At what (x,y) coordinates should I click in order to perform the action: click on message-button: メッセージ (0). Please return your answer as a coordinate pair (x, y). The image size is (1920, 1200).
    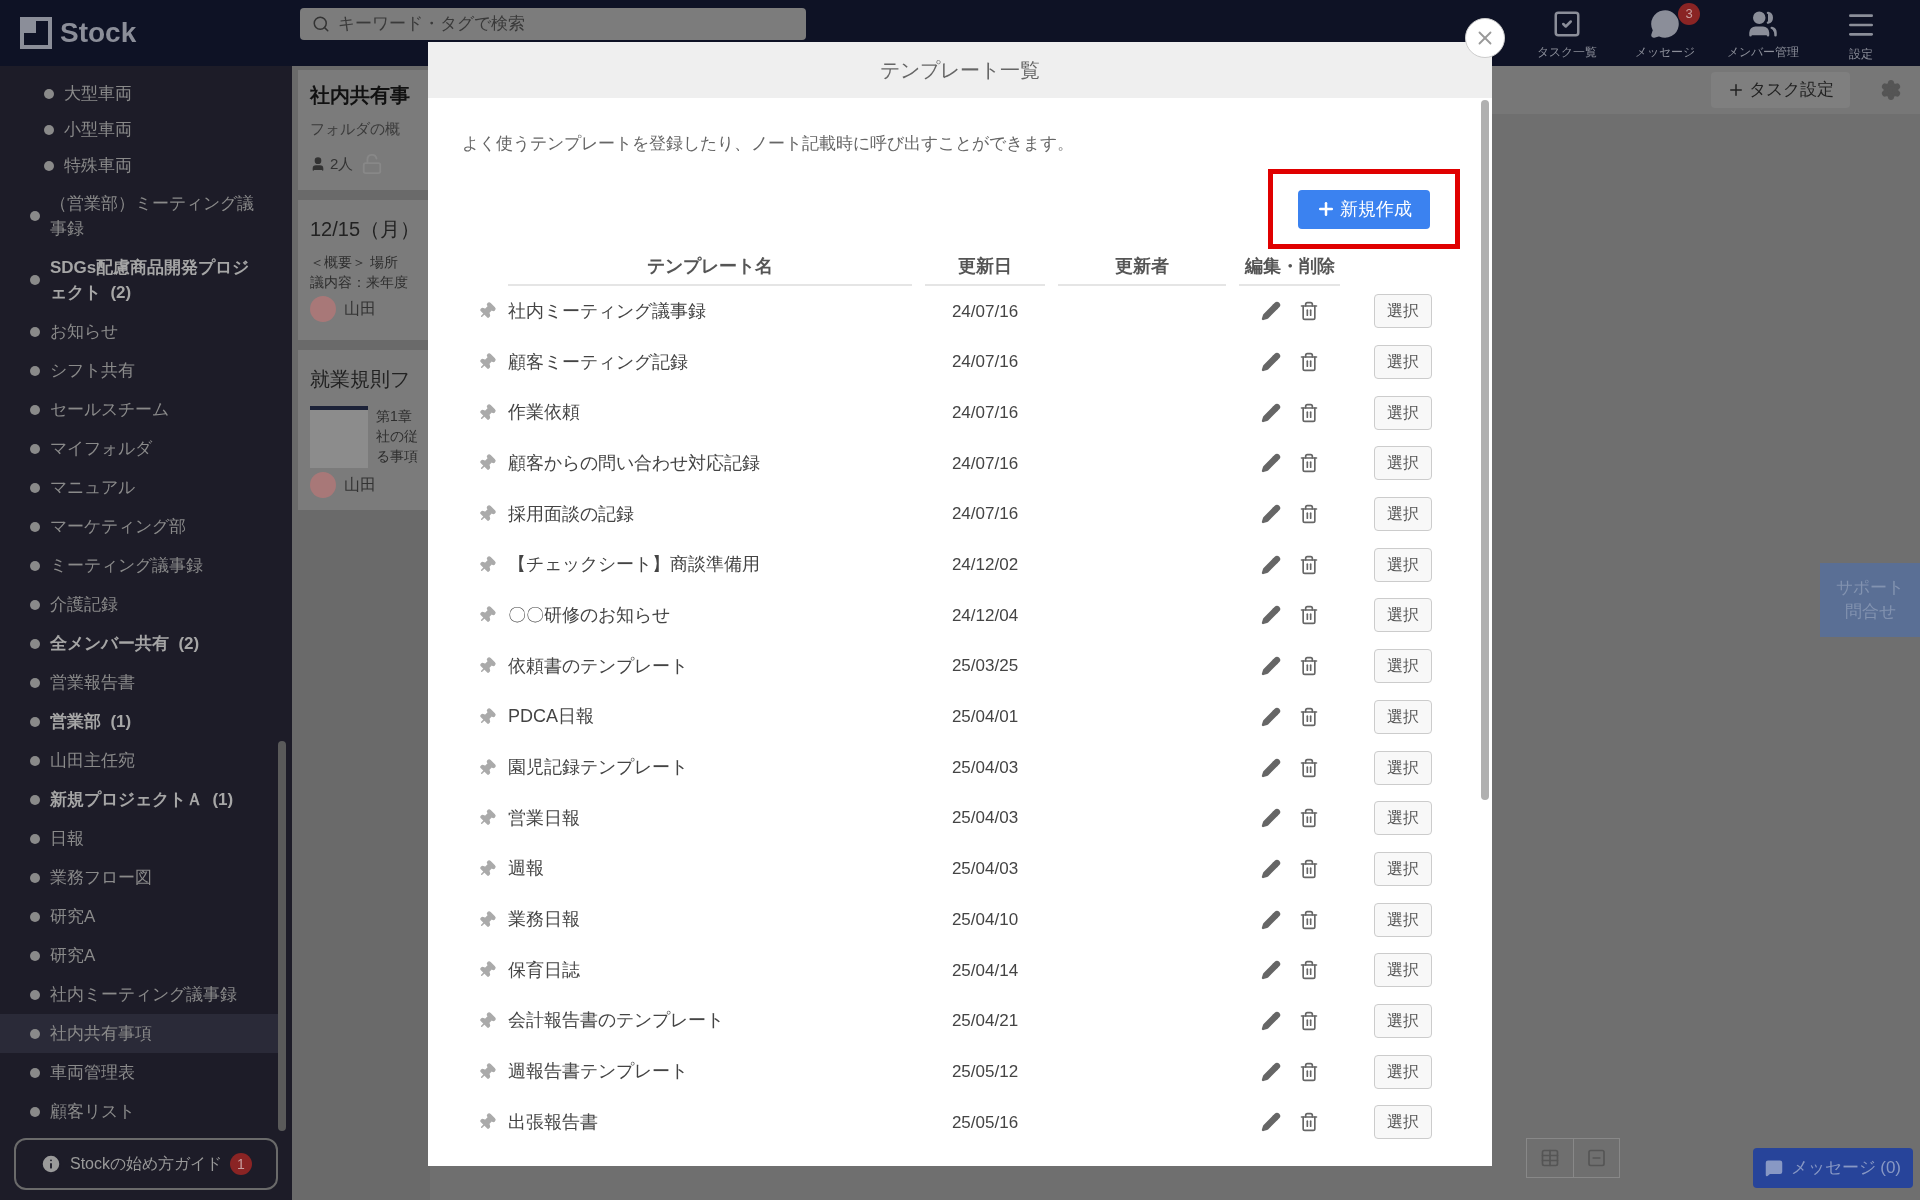
    Looking at the image, I should click on (1832, 1168).